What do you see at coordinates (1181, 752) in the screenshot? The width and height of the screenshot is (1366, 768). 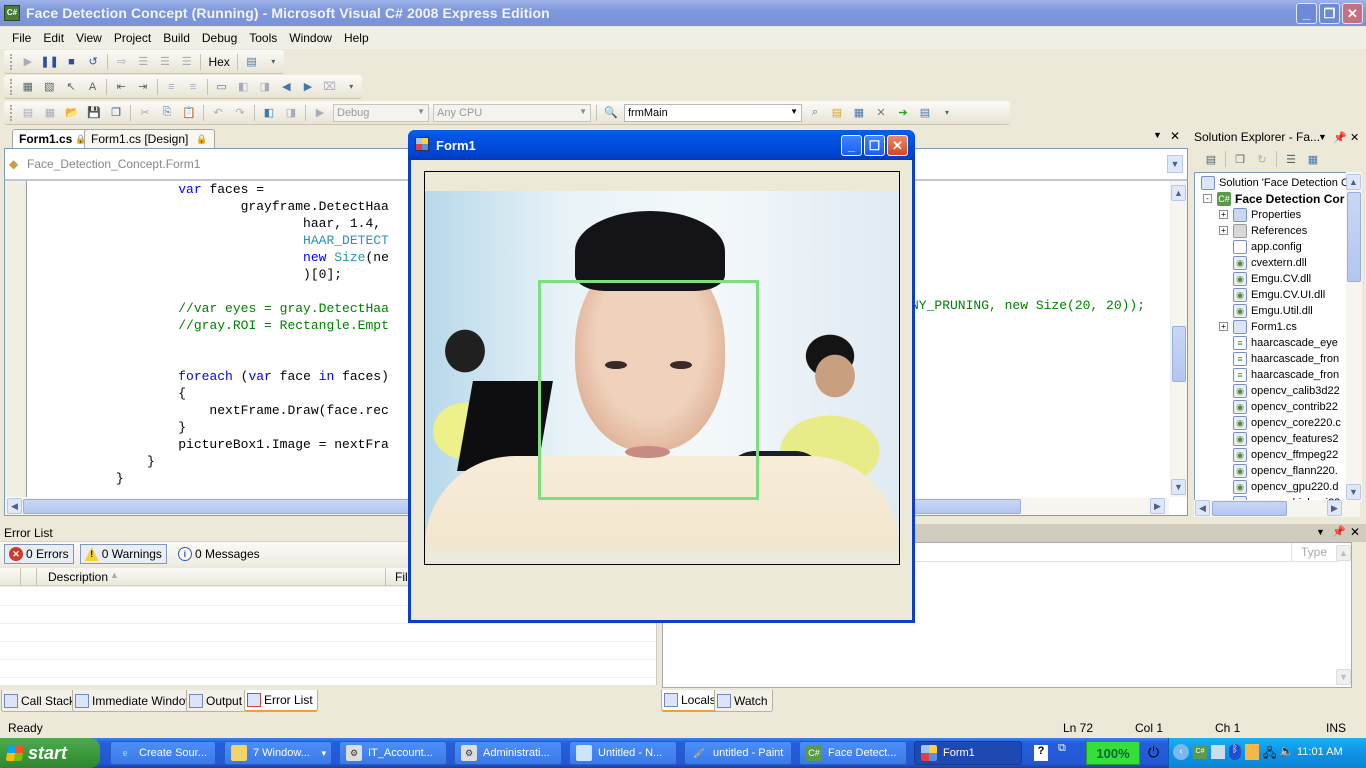 I see `show-hidden-icons-icon: ‹` at bounding box center [1181, 752].